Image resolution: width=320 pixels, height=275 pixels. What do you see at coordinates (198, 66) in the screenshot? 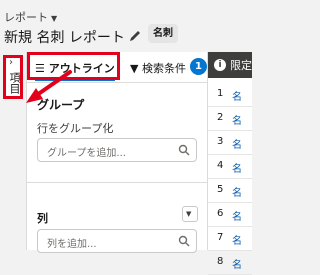
I see `filters-count-badge: 1` at bounding box center [198, 66].